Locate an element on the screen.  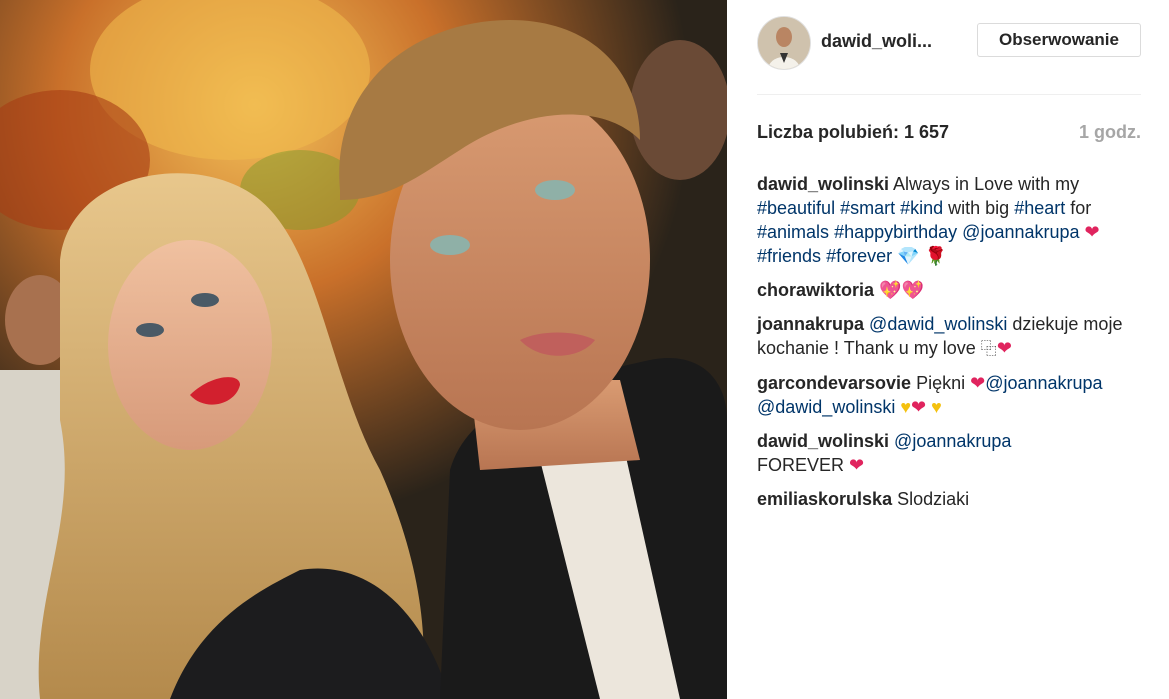
hashtag-link: #smart is located at coordinates (867, 208).